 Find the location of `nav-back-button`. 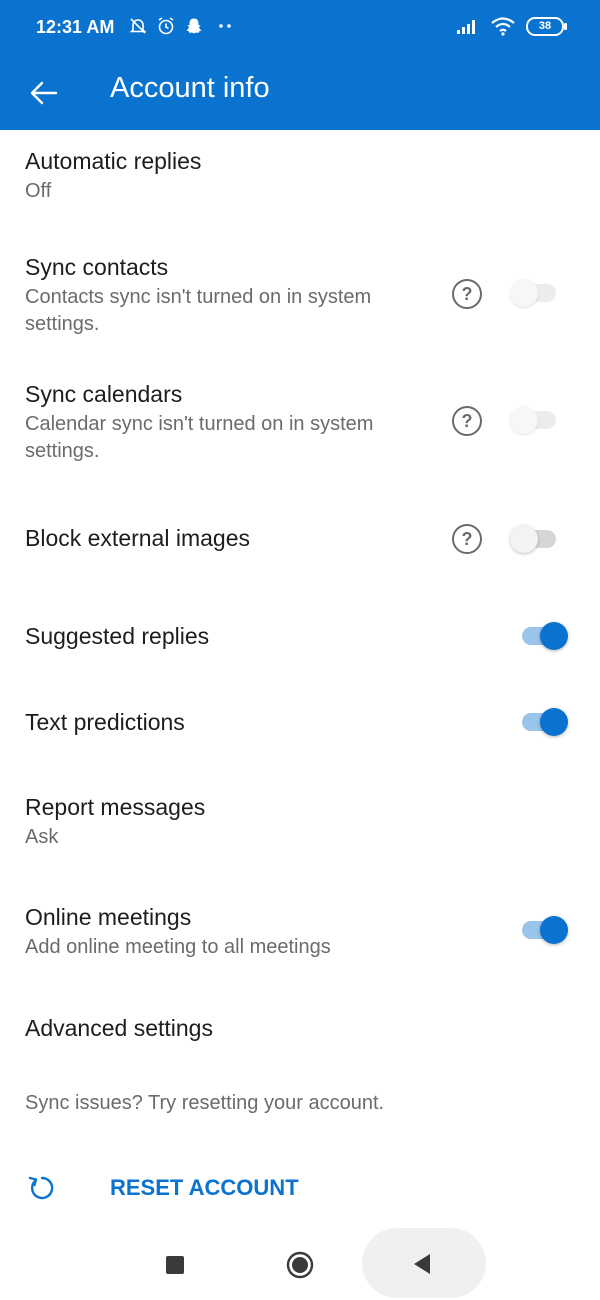

nav-back-button is located at coordinates (422, 1264).